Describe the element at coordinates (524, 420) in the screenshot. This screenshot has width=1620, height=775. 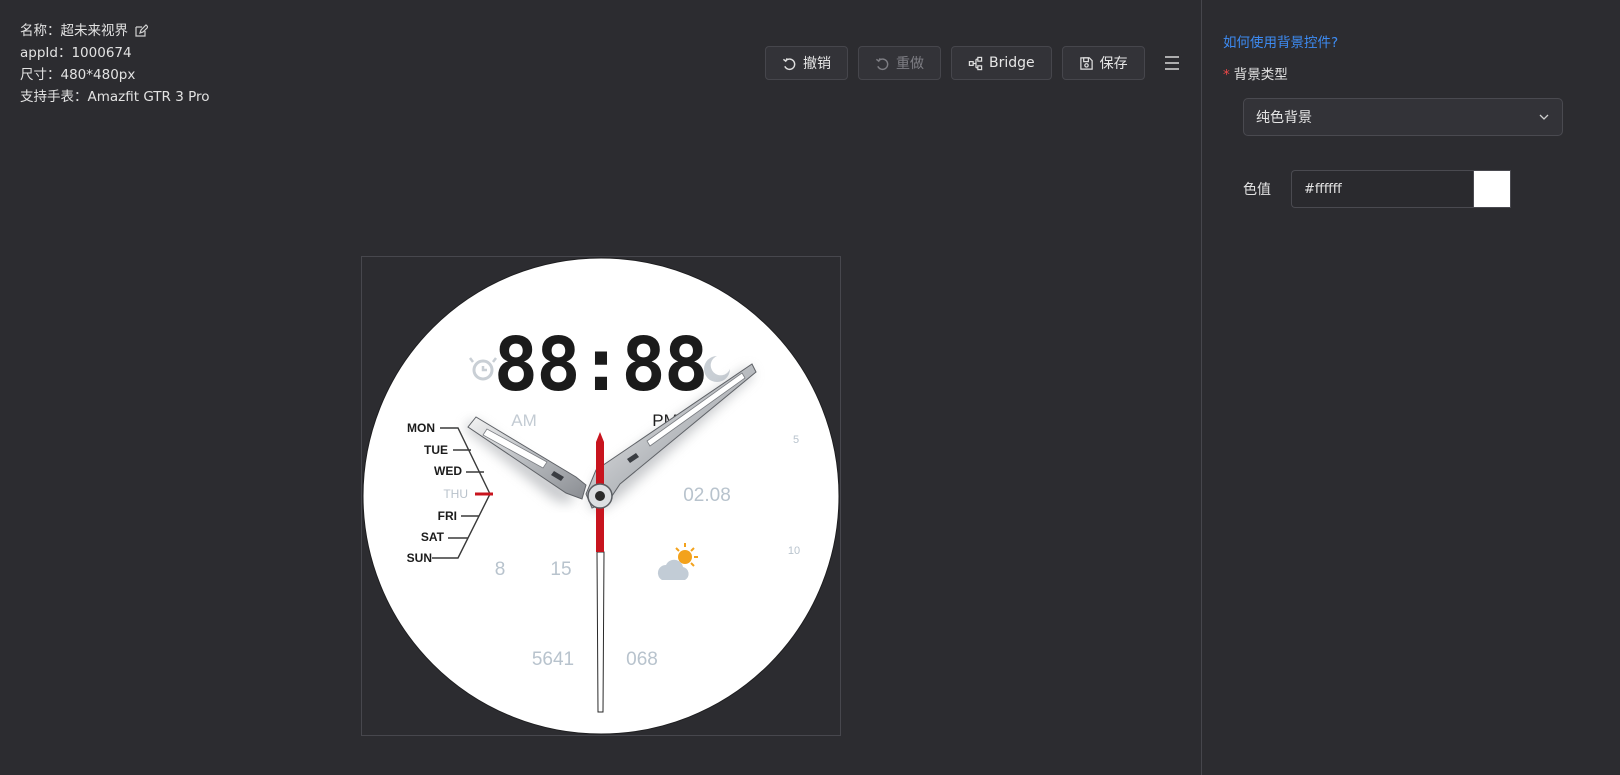
I see `am-label: AM` at that location.